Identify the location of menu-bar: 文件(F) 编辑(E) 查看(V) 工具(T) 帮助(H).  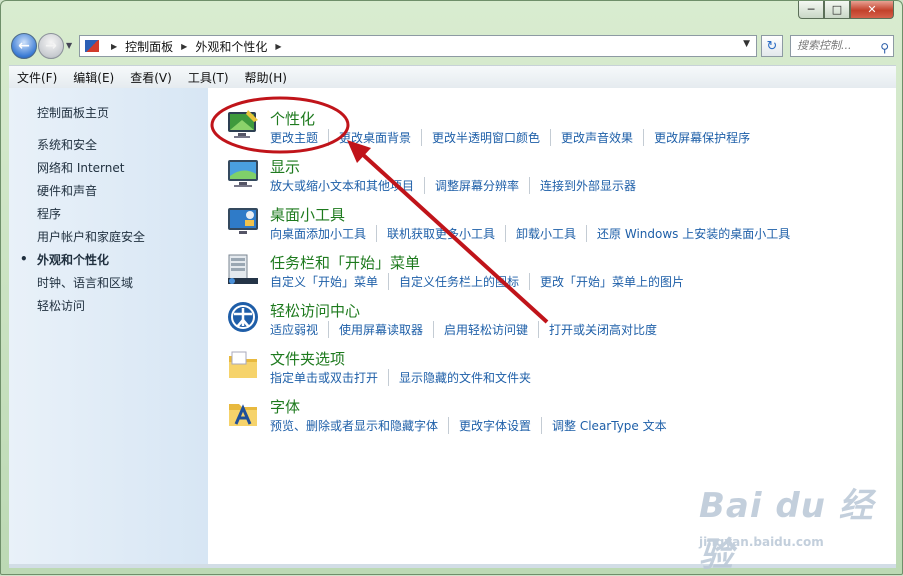
(452, 77).